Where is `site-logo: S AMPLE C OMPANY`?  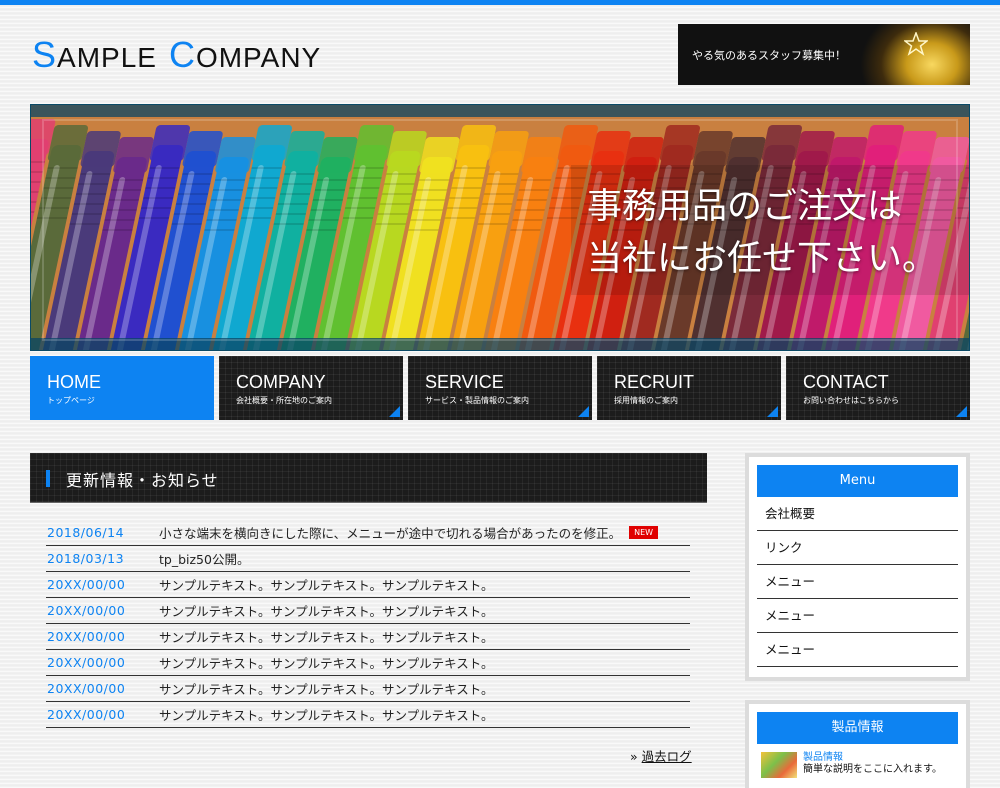
site-logo: S AMPLE C OMPANY is located at coordinates (176, 53).